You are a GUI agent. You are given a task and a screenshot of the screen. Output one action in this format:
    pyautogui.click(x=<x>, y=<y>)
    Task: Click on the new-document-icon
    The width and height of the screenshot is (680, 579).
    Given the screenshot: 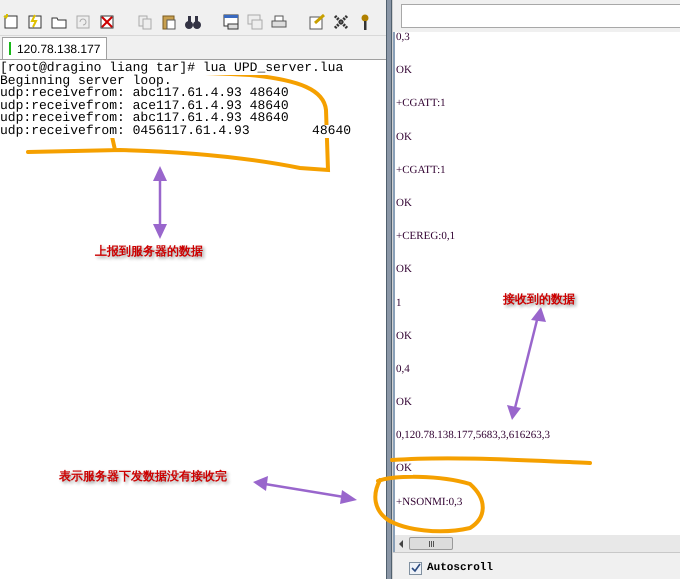 What is the action you would take?
    pyautogui.click(x=11, y=21)
    